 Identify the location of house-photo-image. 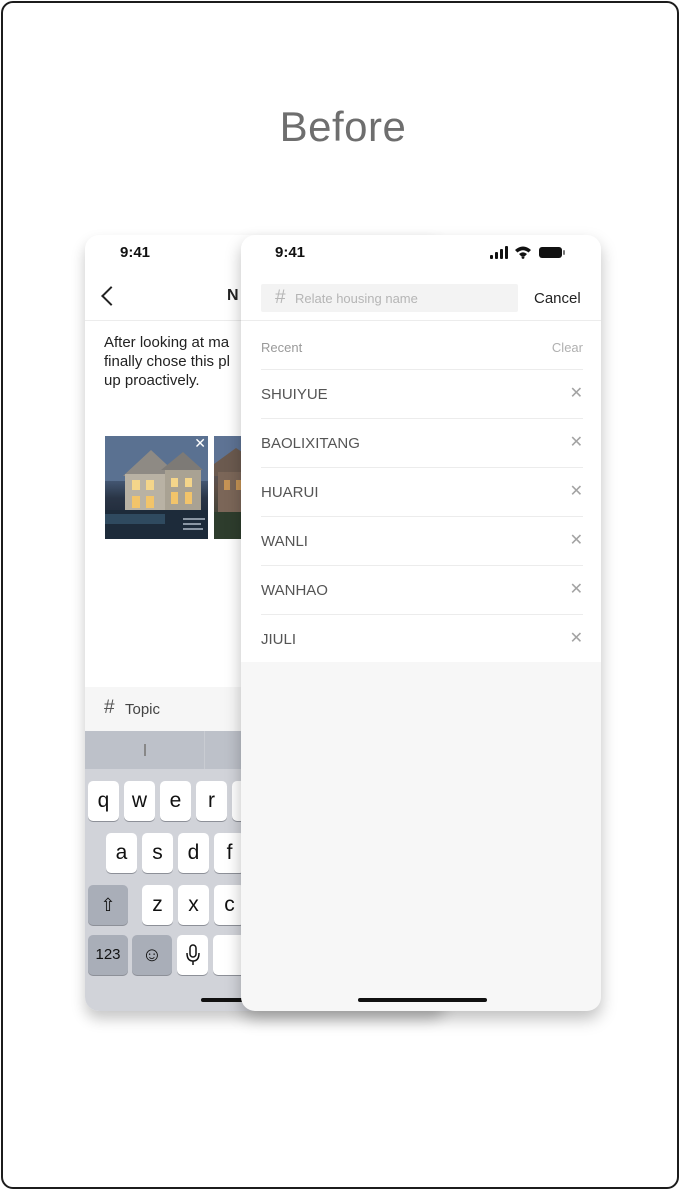
(156, 487).